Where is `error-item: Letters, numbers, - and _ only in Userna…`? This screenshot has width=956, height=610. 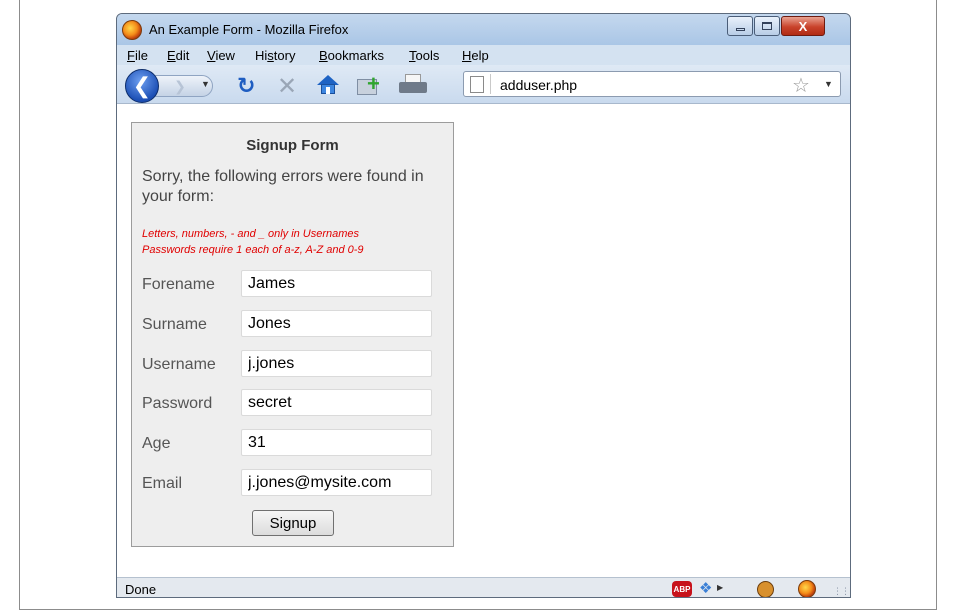
error-item: Letters, numbers, - and _ only in Userna… is located at coordinates (251, 234).